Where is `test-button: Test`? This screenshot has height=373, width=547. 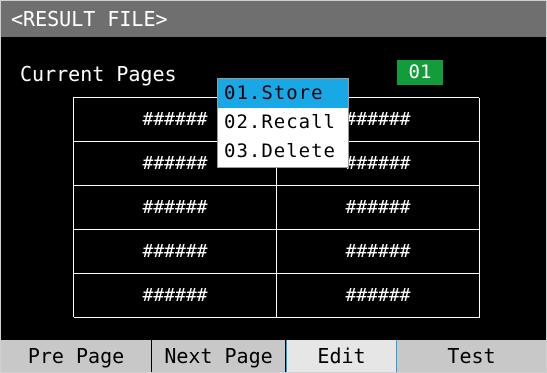 test-button: Test is located at coordinates (471, 356).